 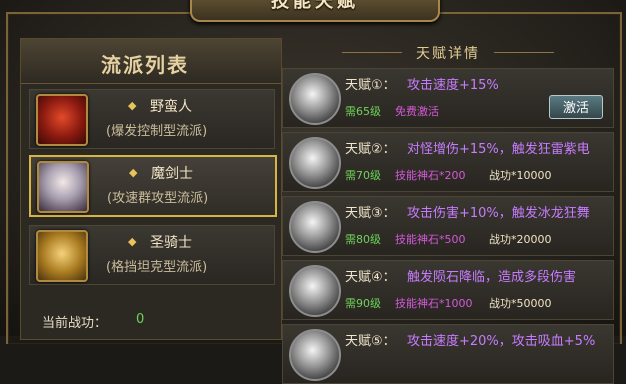 What do you see at coordinates (315, 355) in the screenshot?
I see `bloodsuck-talent-icon` at bounding box center [315, 355].